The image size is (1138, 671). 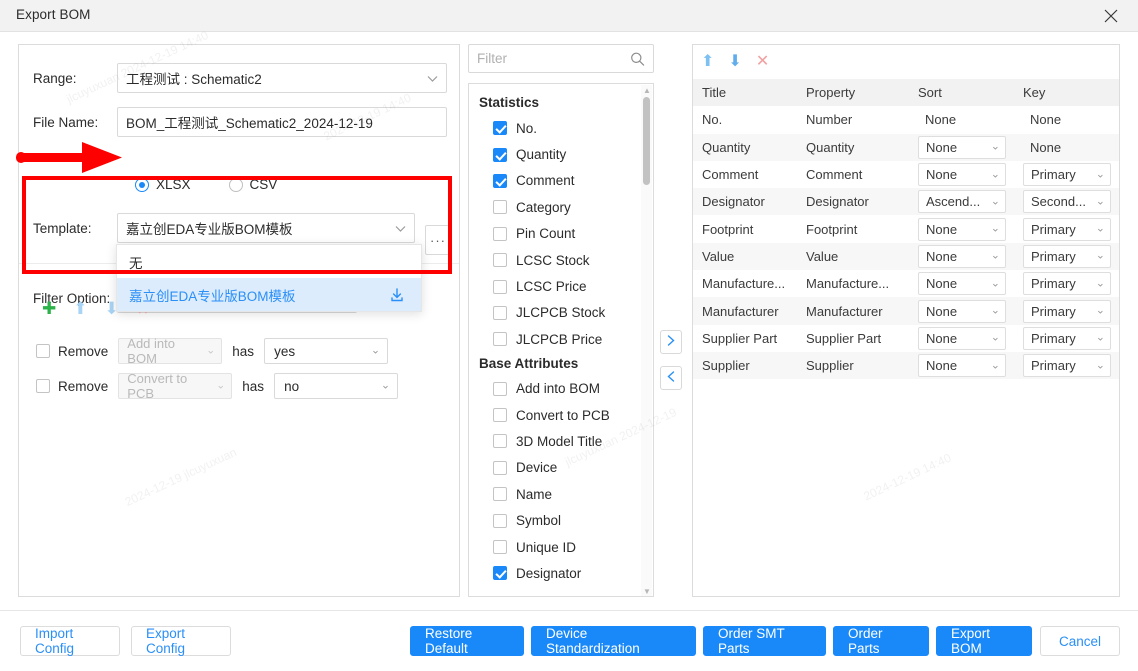 What do you see at coordinates (438, 240) in the screenshot?
I see `template-more-button: ···` at bounding box center [438, 240].